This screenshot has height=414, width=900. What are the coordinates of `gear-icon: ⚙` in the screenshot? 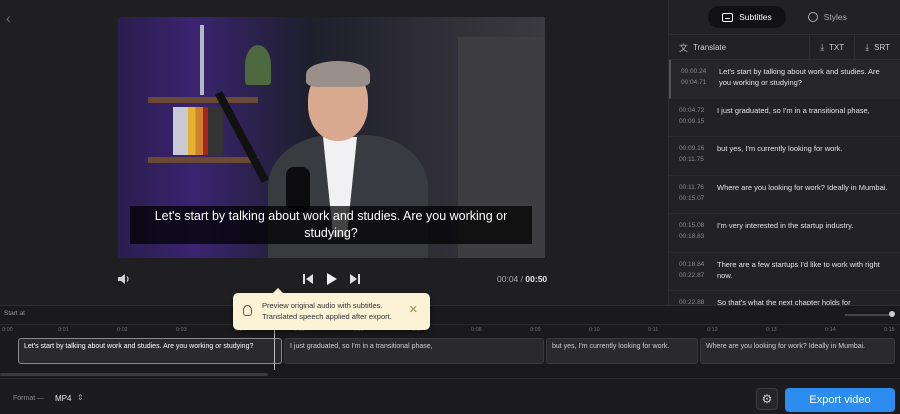 It's located at (767, 399).